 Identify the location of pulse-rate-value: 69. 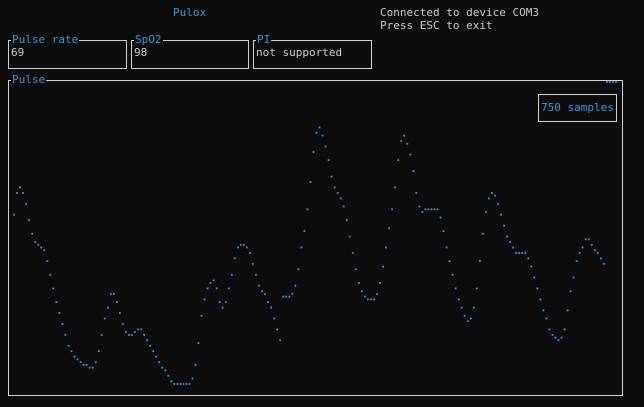
(18, 52).